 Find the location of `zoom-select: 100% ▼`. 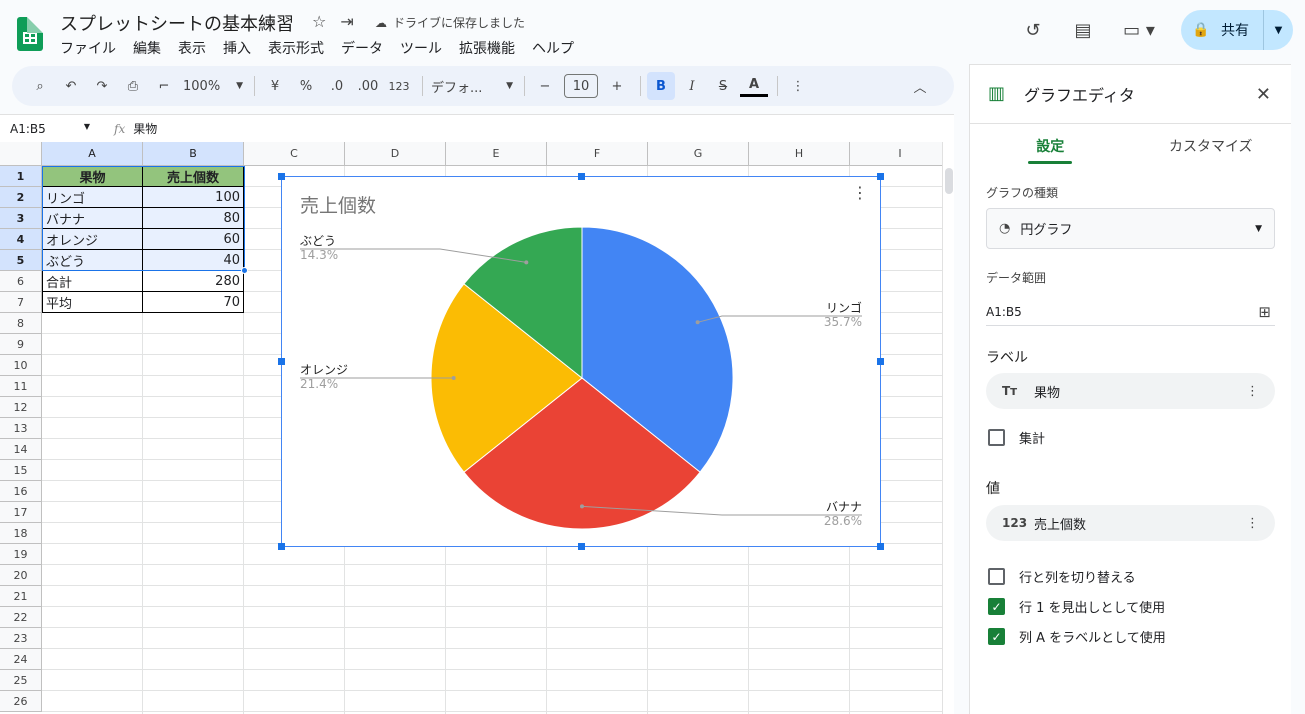

zoom-select: 100% ▼ is located at coordinates (213, 86).